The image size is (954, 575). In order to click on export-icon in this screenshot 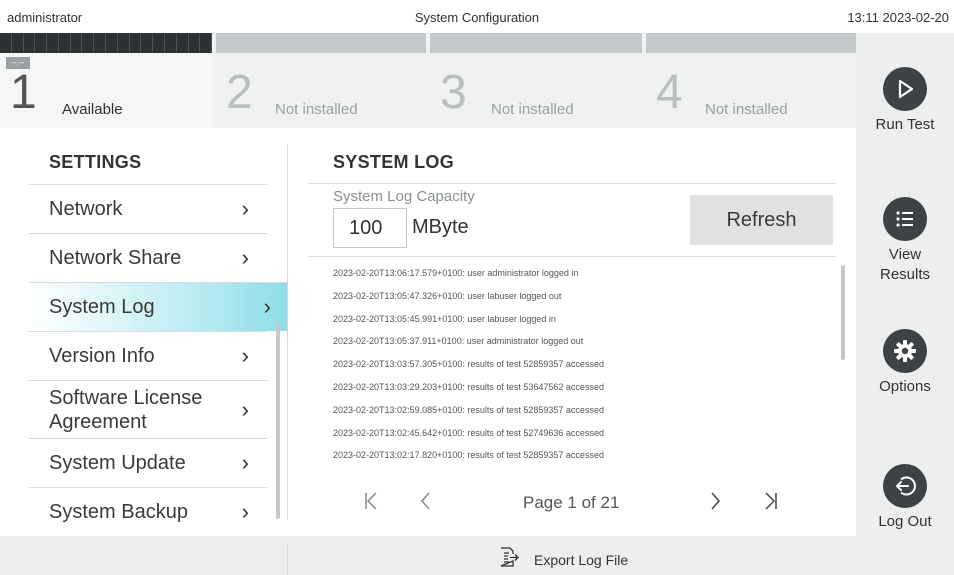, I will do `click(509, 559)`.